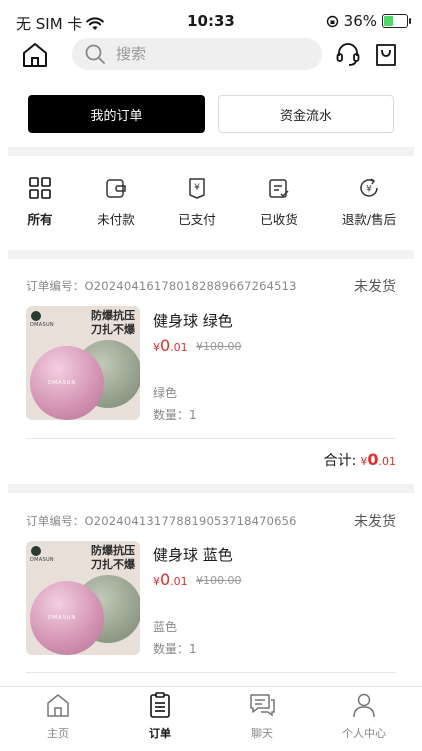 The width and height of the screenshot is (422, 751). I want to click on orientation-lock-icon, so click(332, 21).